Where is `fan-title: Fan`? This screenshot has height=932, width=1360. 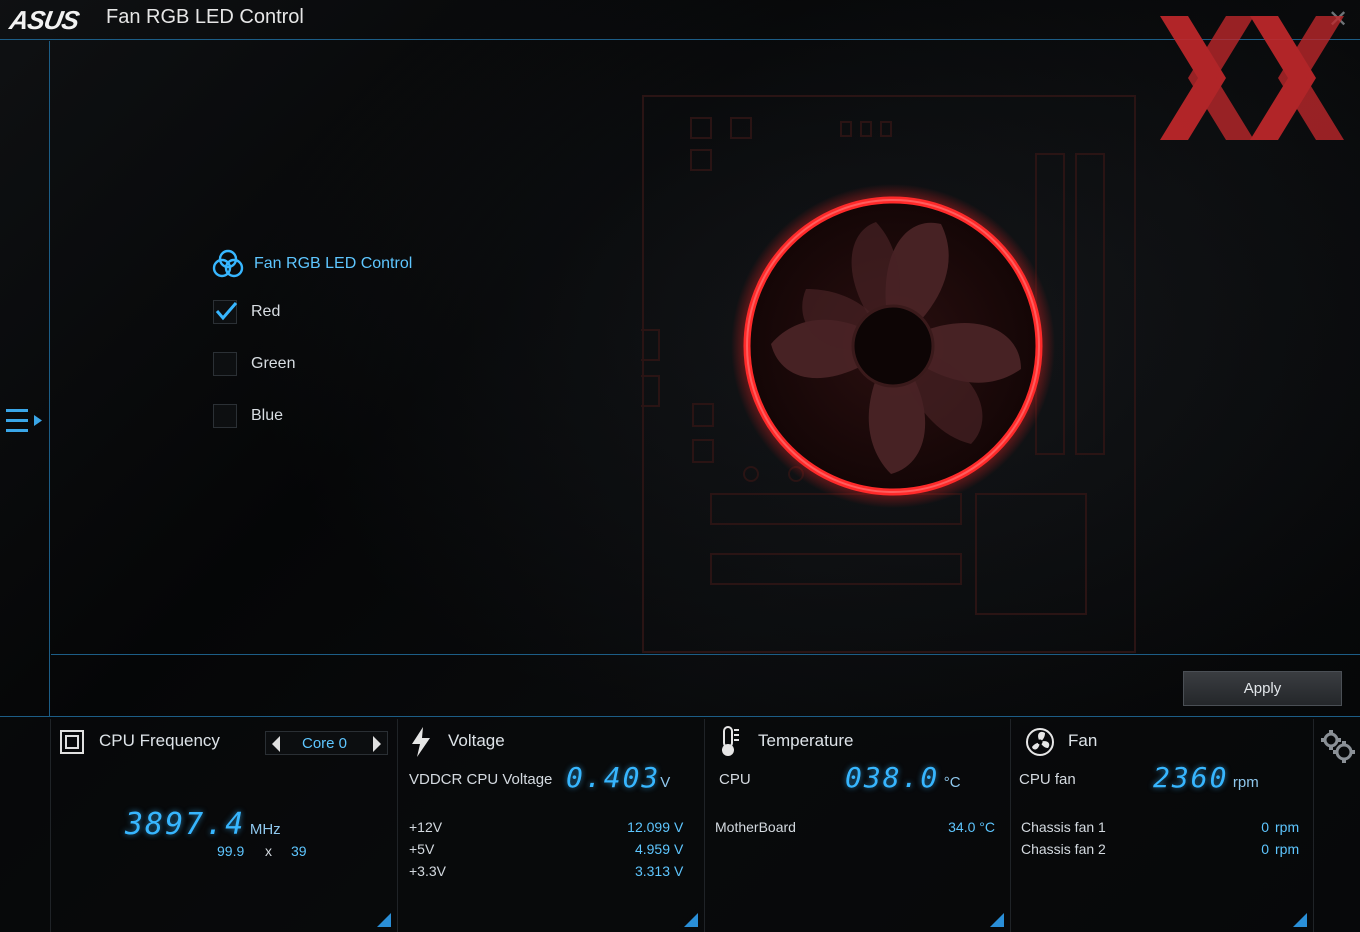
fan-title: Fan is located at coordinates (1083, 740).